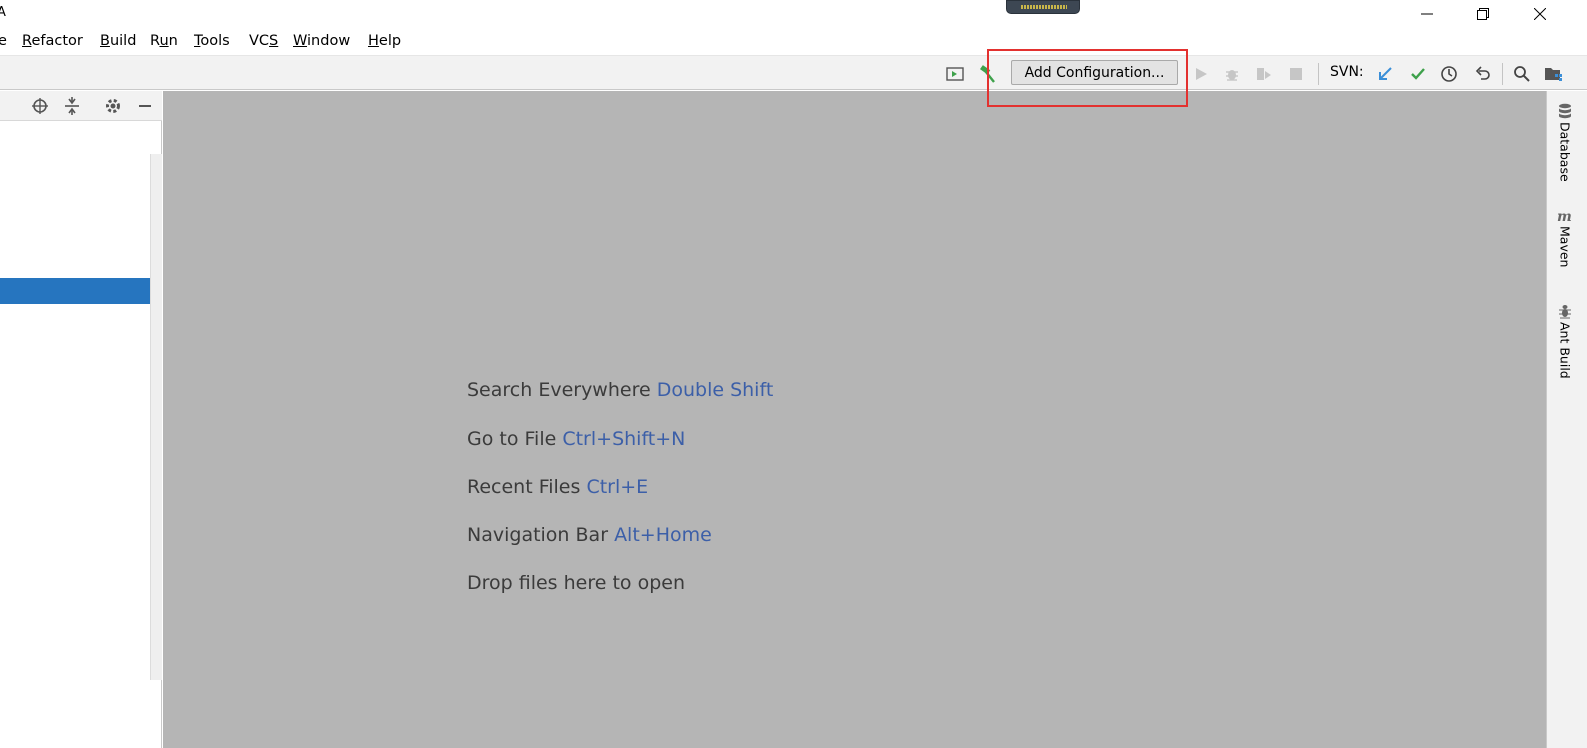  I want to click on maven-tool-button: m Maven, so click(1565, 238).